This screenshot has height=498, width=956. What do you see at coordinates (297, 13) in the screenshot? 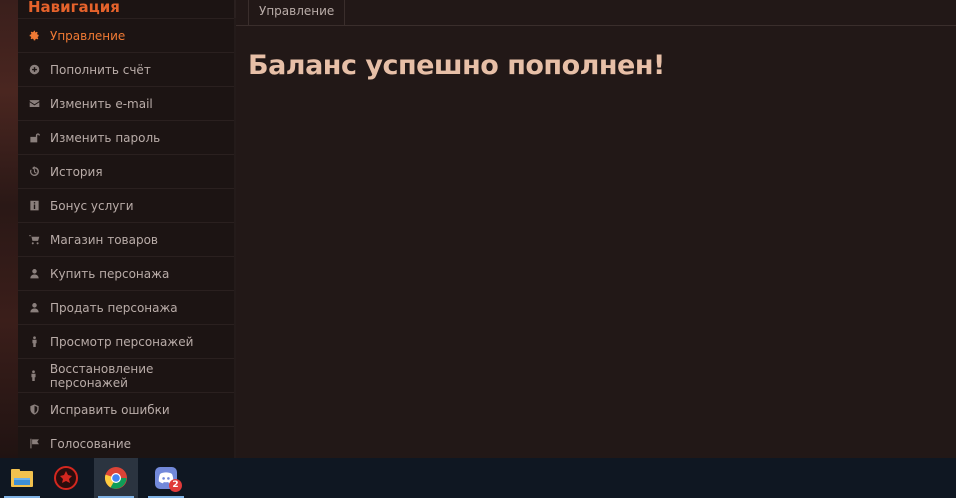
I see `tab-management: Управление` at bounding box center [297, 13].